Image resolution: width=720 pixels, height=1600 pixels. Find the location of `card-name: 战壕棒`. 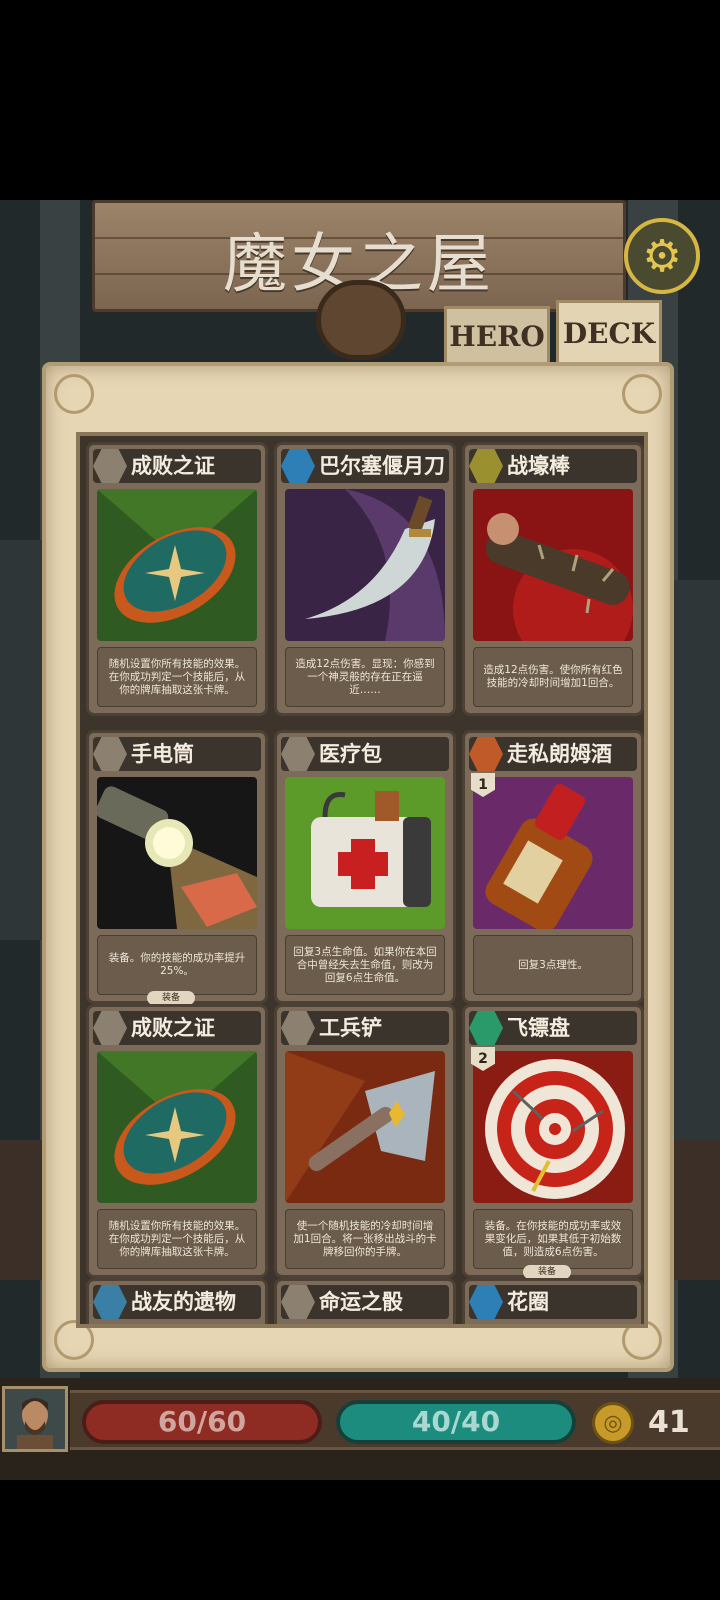

card-name: 战壕棒 is located at coordinates (538, 466).